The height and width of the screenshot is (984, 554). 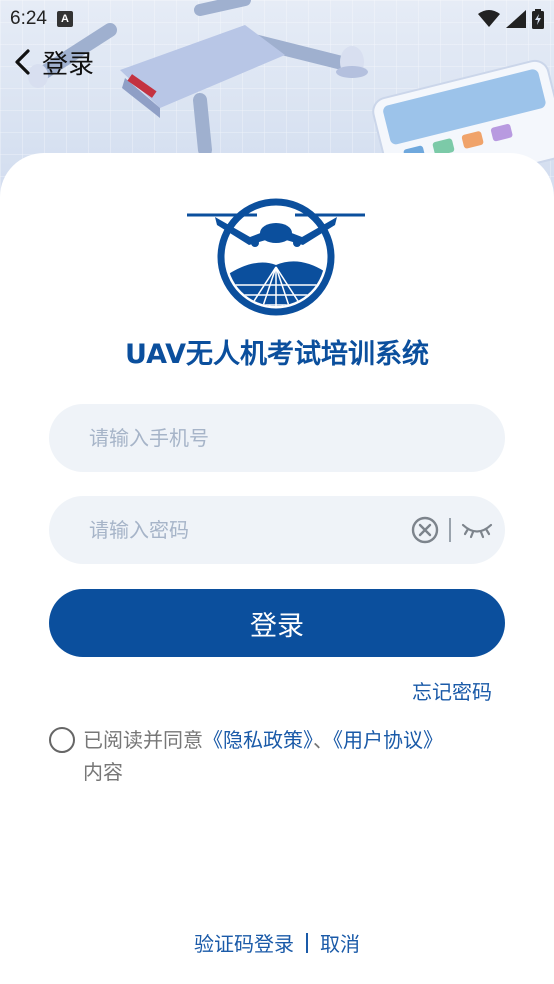 I want to click on app-title: UAV无人机考试培训系统, so click(x=277, y=354).